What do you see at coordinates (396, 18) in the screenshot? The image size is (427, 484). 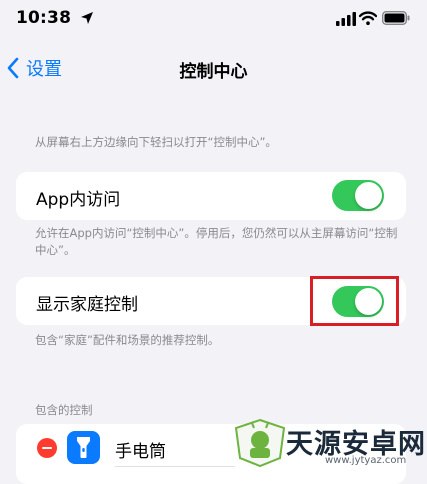 I see `battery-icon` at bounding box center [396, 18].